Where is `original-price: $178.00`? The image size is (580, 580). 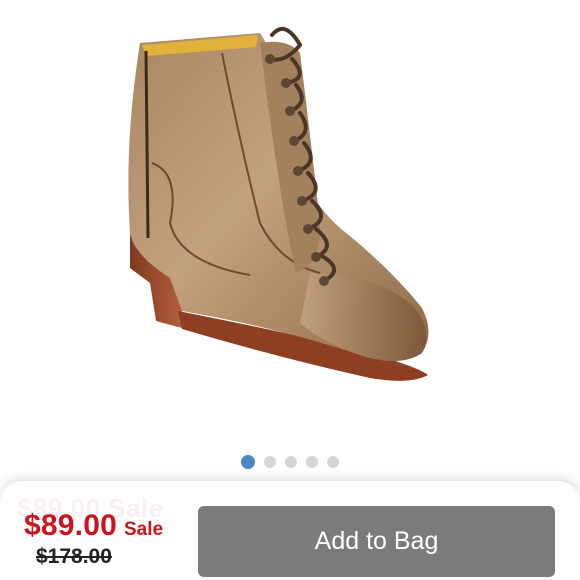
original-price: $178.00 is located at coordinates (74, 556).